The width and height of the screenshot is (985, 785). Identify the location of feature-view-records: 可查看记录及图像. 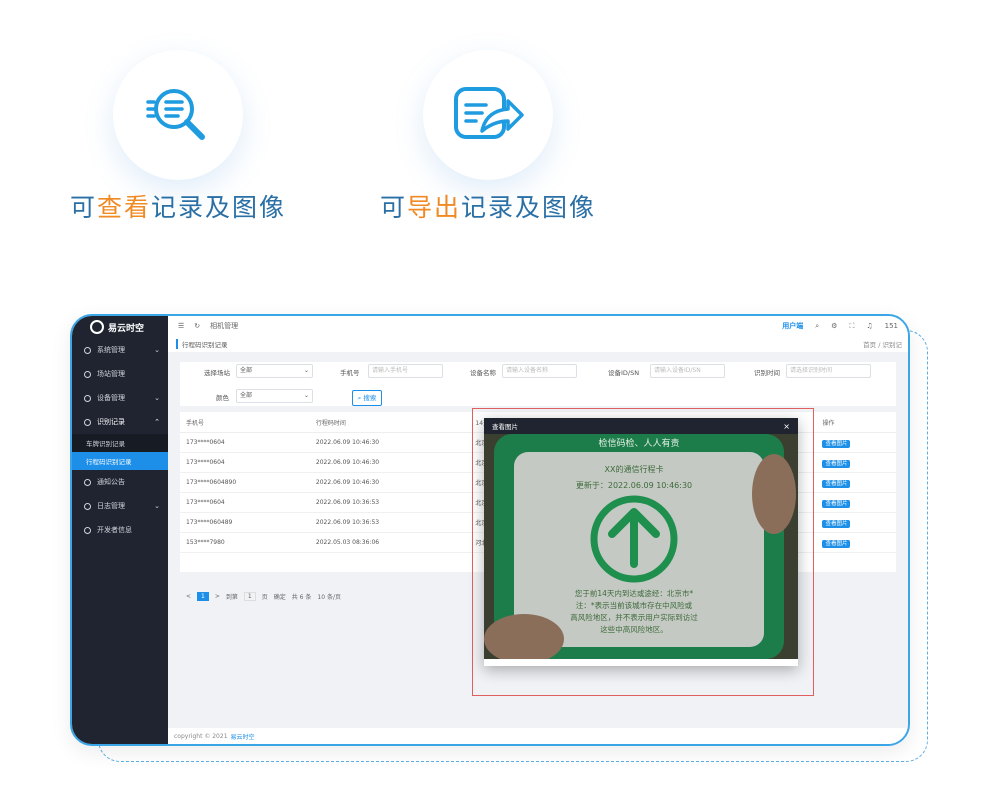
(178, 140).